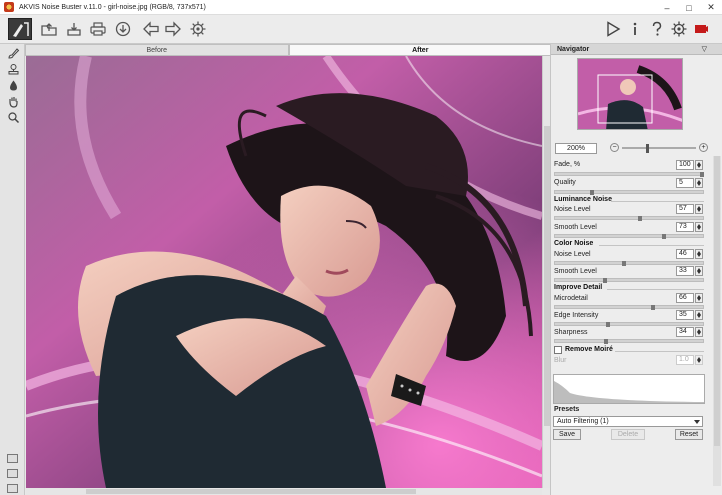 The width and height of the screenshot is (722, 495). Describe the element at coordinates (629, 324) in the screenshot. I see `edge-intensity-slider` at that location.